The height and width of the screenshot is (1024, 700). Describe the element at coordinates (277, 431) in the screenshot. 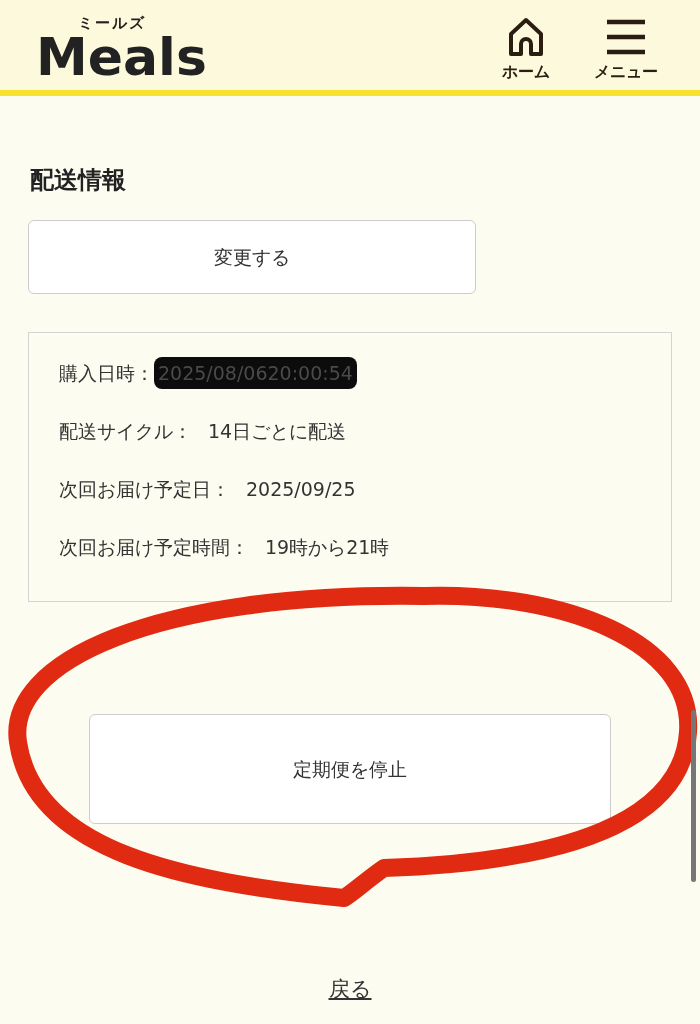

I see `info-value: 14日ごとに配送` at that location.